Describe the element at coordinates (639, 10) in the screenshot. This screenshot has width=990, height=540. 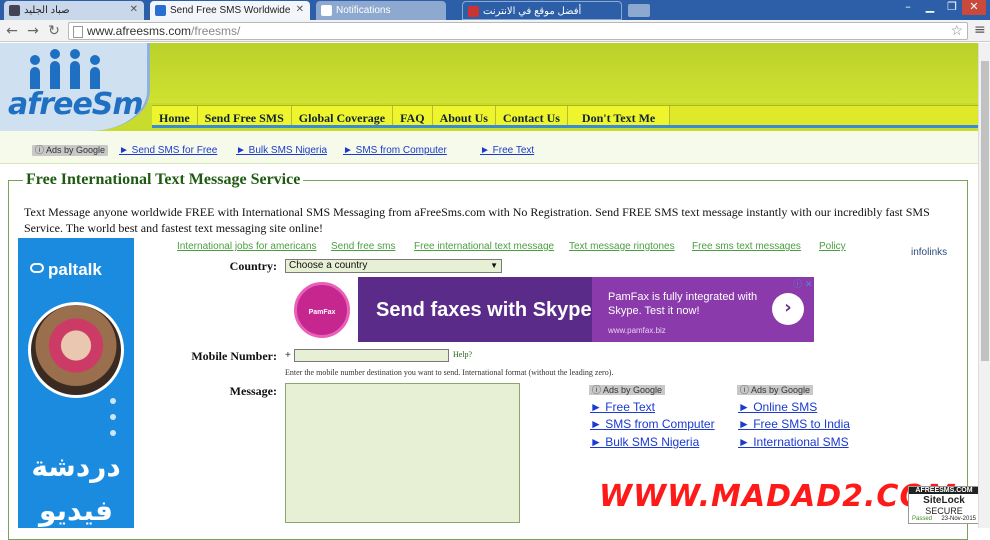
I see `new-tab-button` at that location.